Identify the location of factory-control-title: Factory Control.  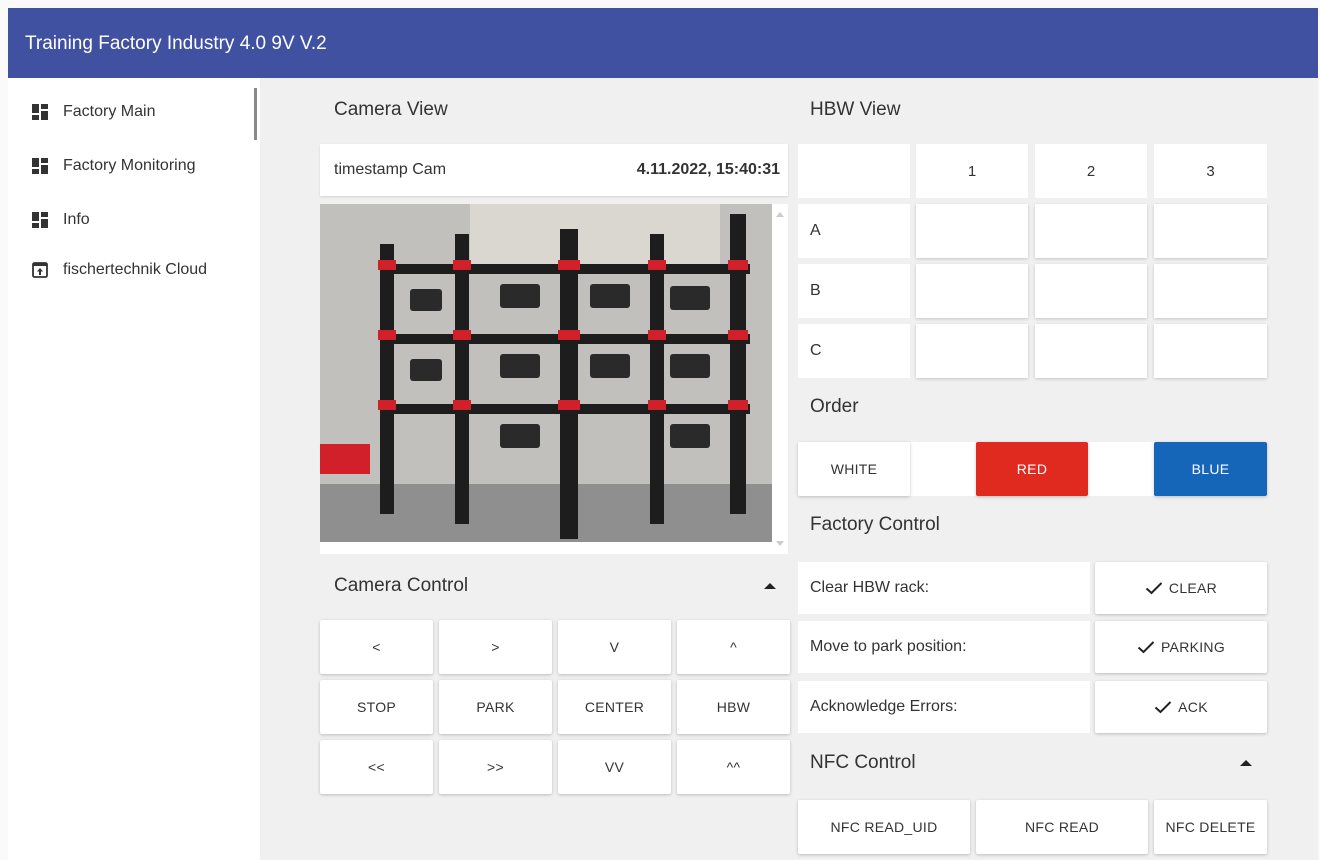
(875, 524).